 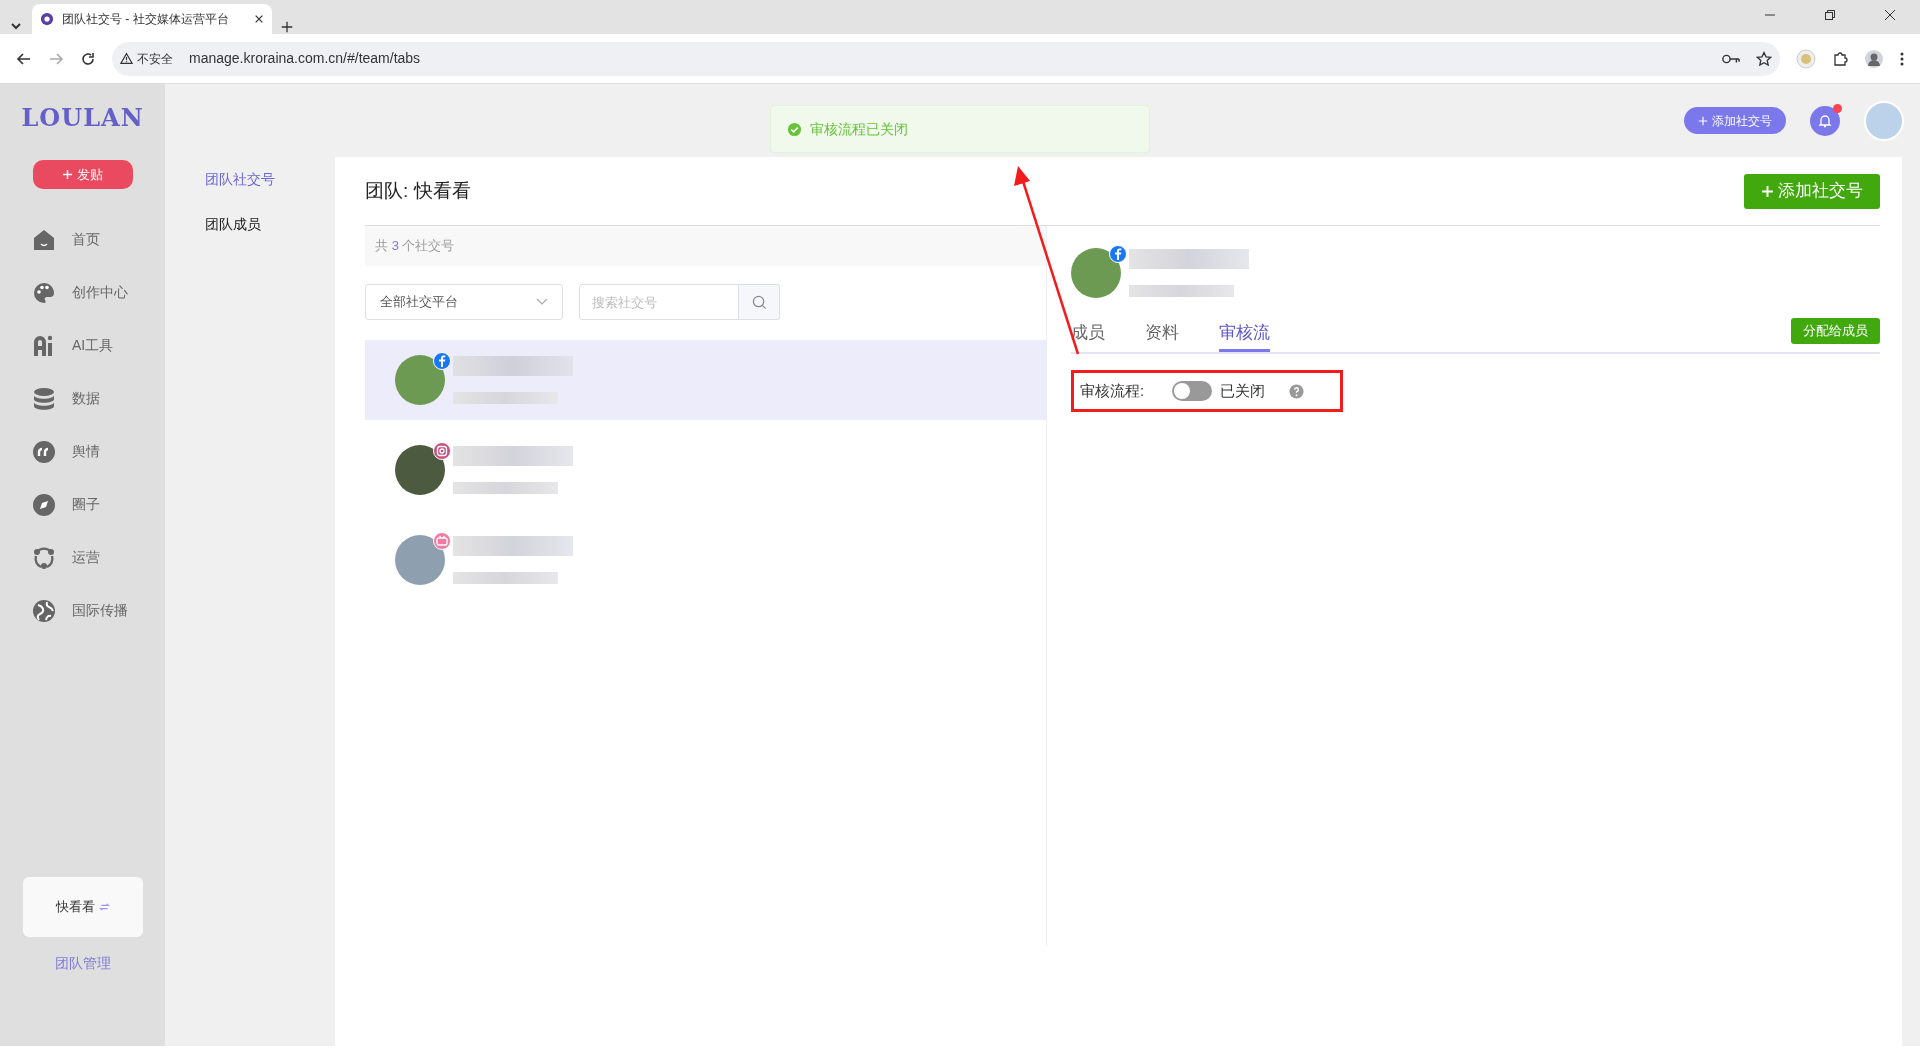 I want to click on tab: 成员, so click(x=1088, y=335).